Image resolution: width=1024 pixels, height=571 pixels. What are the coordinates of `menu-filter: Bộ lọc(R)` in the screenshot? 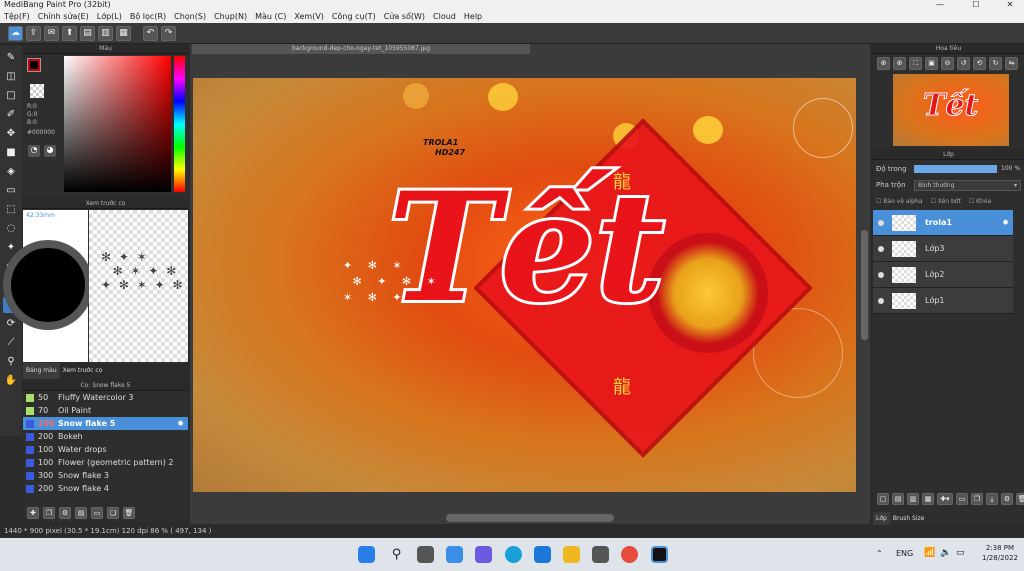 It's located at (148, 16).